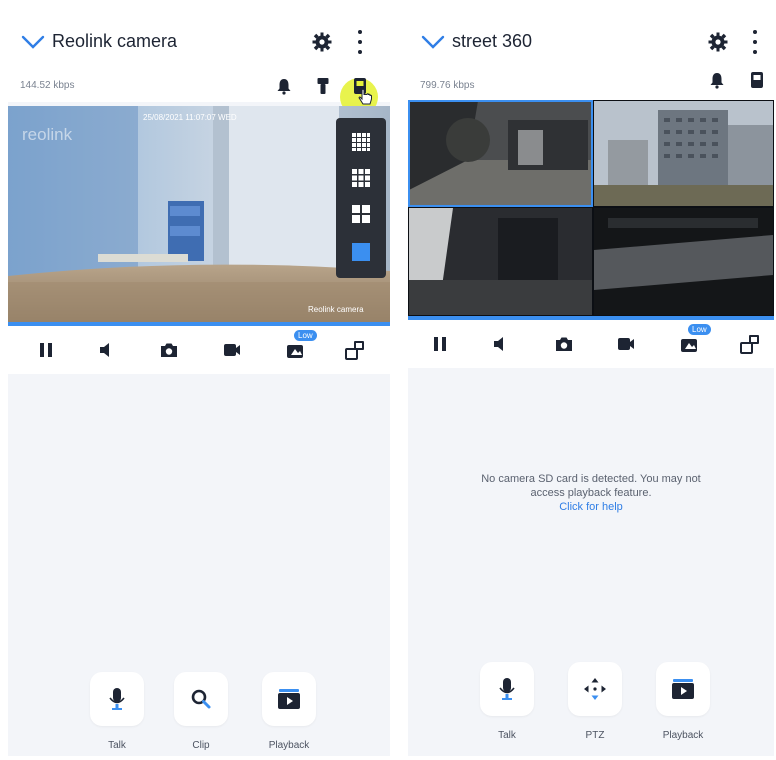 The image size is (776, 760). I want to click on clip-button, so click(201, 699).